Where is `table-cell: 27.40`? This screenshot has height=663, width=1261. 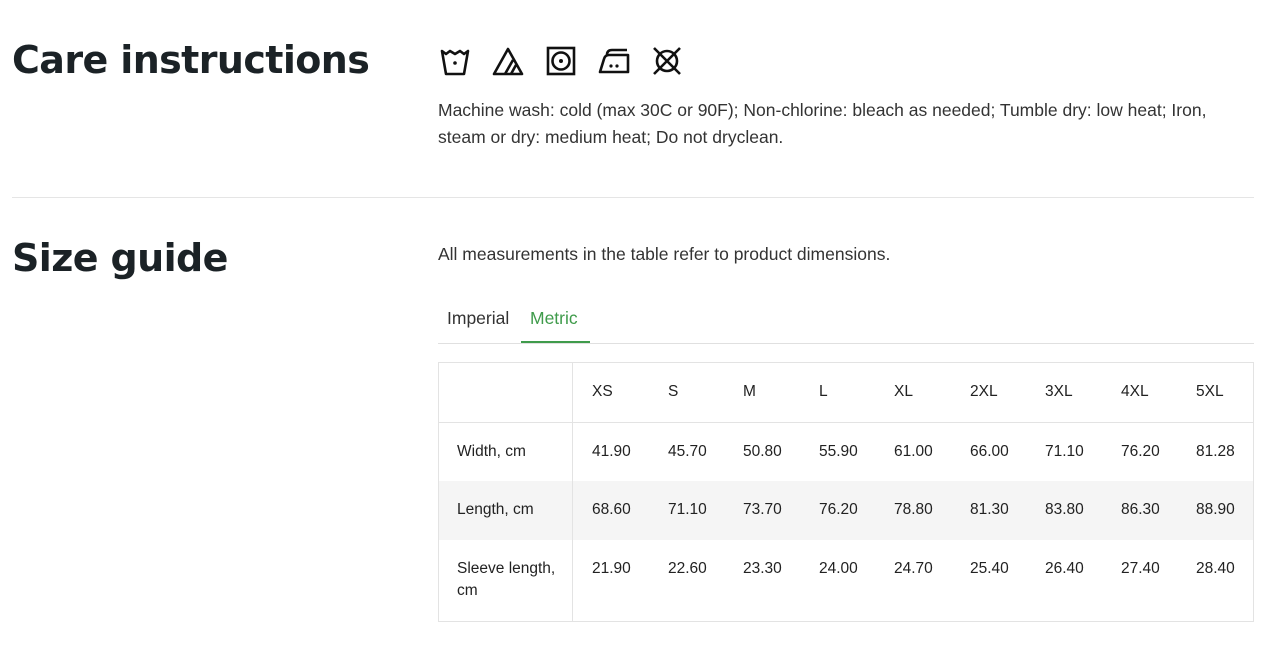
table-cell: 27.40 is located at coordinates (1140, 568).